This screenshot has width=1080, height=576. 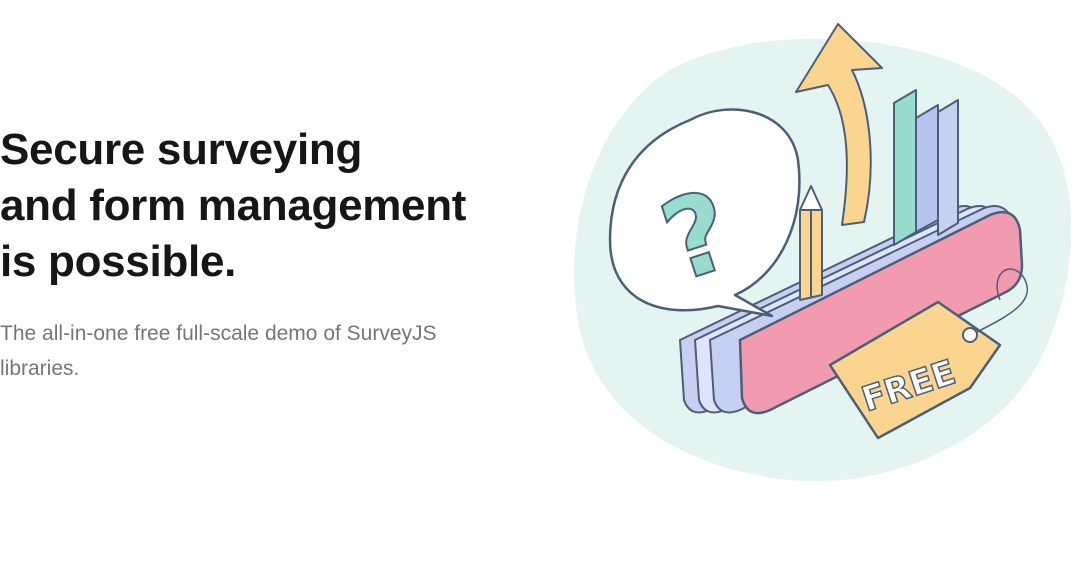 I want to click on pencil-icon, so click(x=811, y=243).